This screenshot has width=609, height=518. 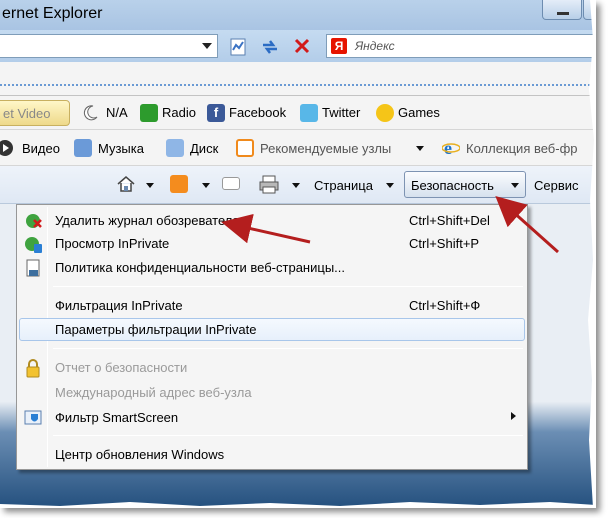 I want to click on torn-edge-right, so click(x=592, y=254).